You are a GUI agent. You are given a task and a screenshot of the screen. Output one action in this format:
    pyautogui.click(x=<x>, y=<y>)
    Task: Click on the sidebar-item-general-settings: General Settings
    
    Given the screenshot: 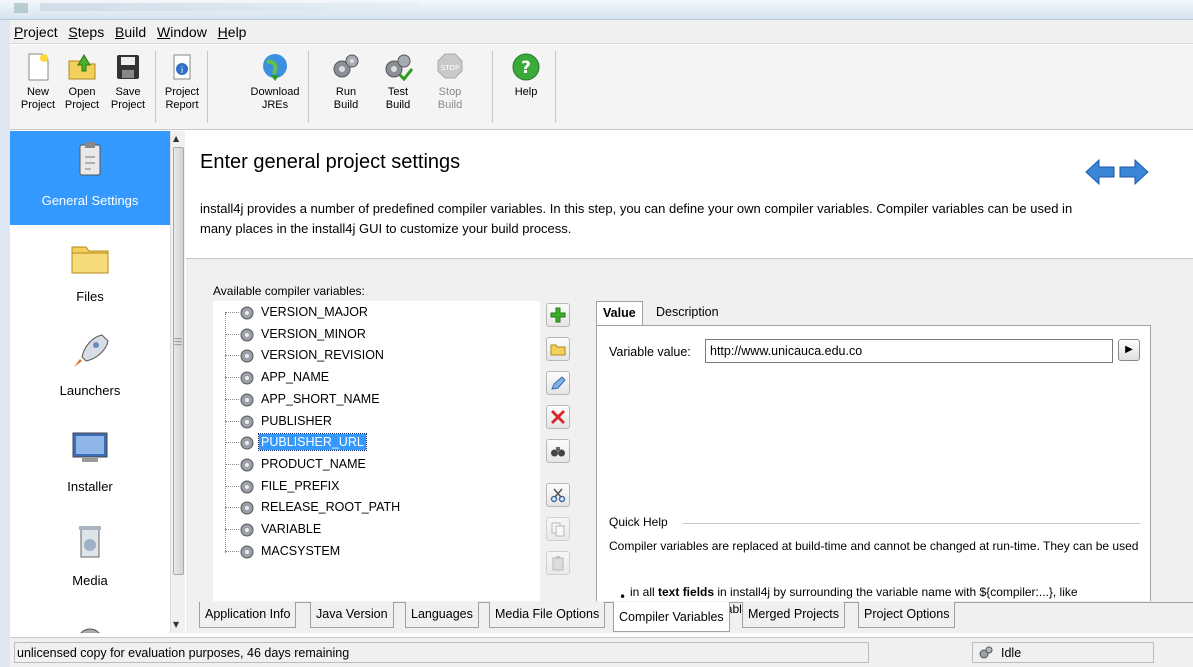 What is the action you would take?
    pyautogui.click(x=90, y=178)
    